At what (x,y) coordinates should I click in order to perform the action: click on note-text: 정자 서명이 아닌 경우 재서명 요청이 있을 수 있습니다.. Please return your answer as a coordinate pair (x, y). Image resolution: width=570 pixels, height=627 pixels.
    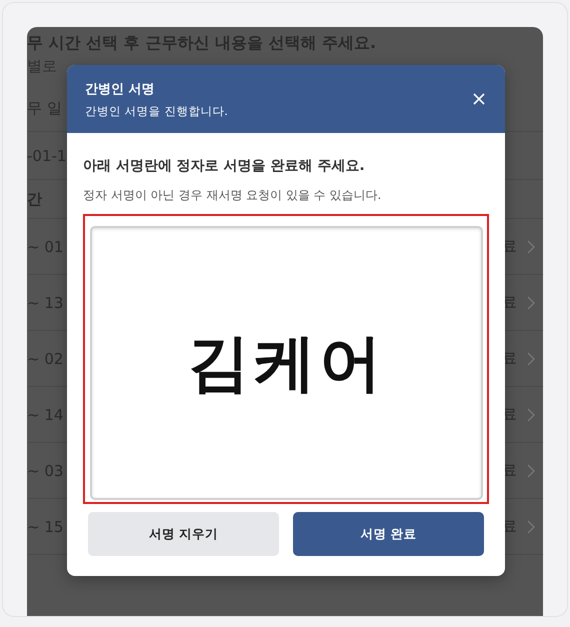
    Looking at the image, I should click on (232, 195).